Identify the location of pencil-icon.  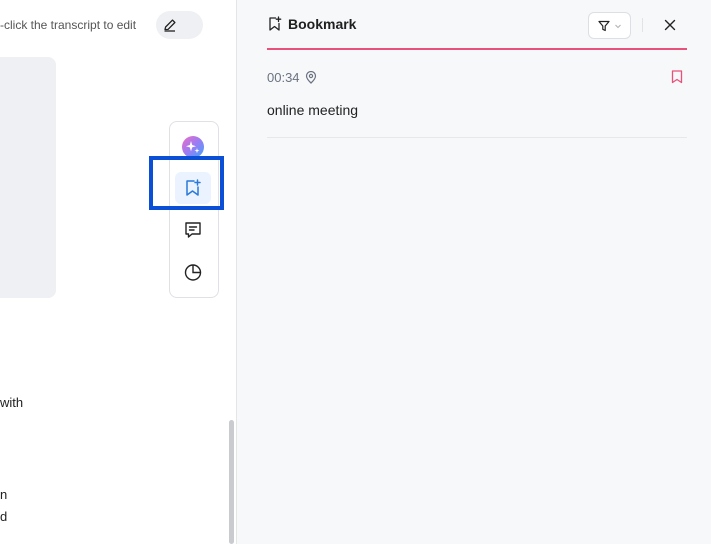
(170, 25).